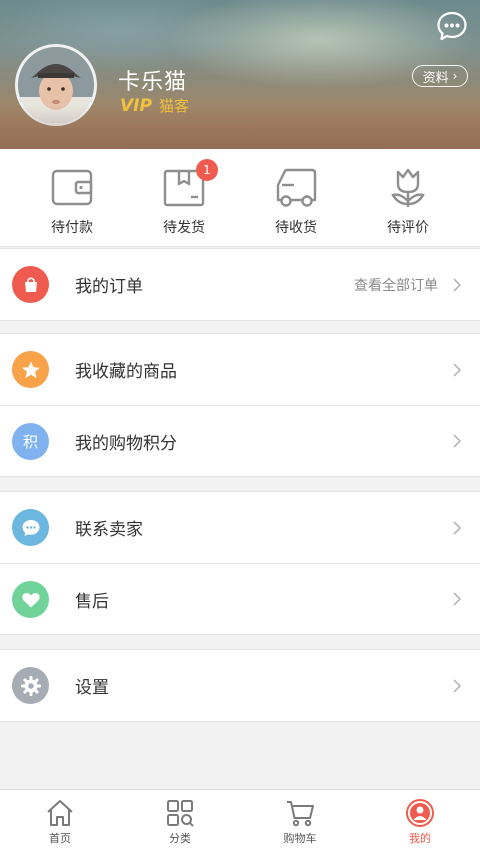 The image size is (480, 853). I want to click on status-label: 待发货, so click(184, 228).